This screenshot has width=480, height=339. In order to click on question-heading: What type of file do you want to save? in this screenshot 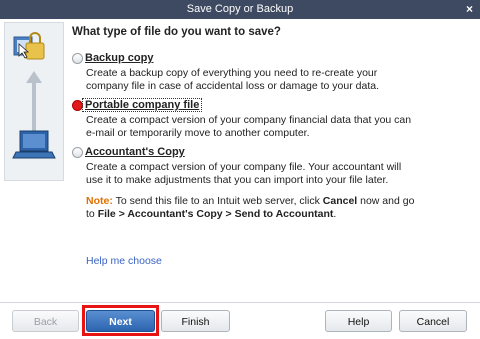, I will do `click(176, 32)`.